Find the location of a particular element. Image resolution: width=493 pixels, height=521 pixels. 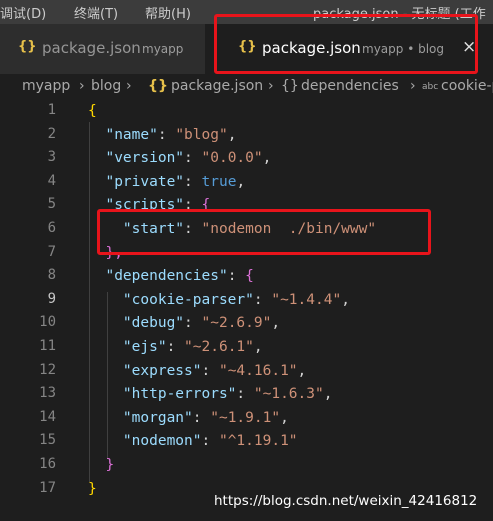

menu-debug: 调试(D) is located at coordinates (23, 12).